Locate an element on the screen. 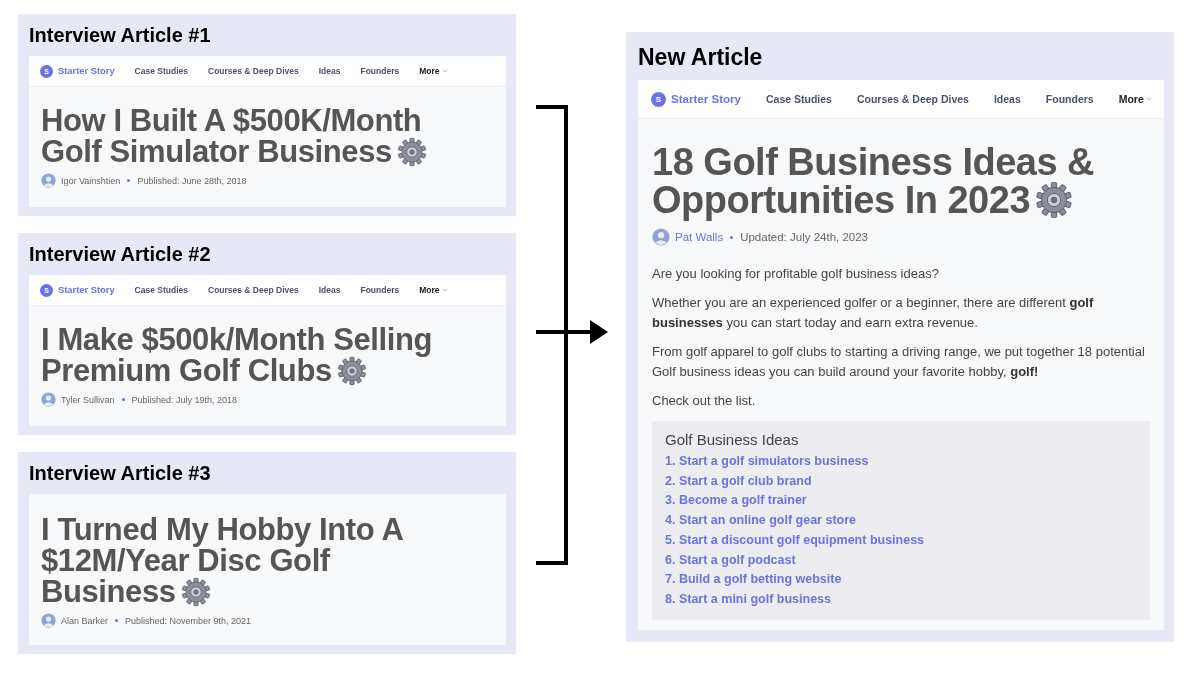  toc-link: 2. Start a golf club brand is located at coordinates (901, 481).